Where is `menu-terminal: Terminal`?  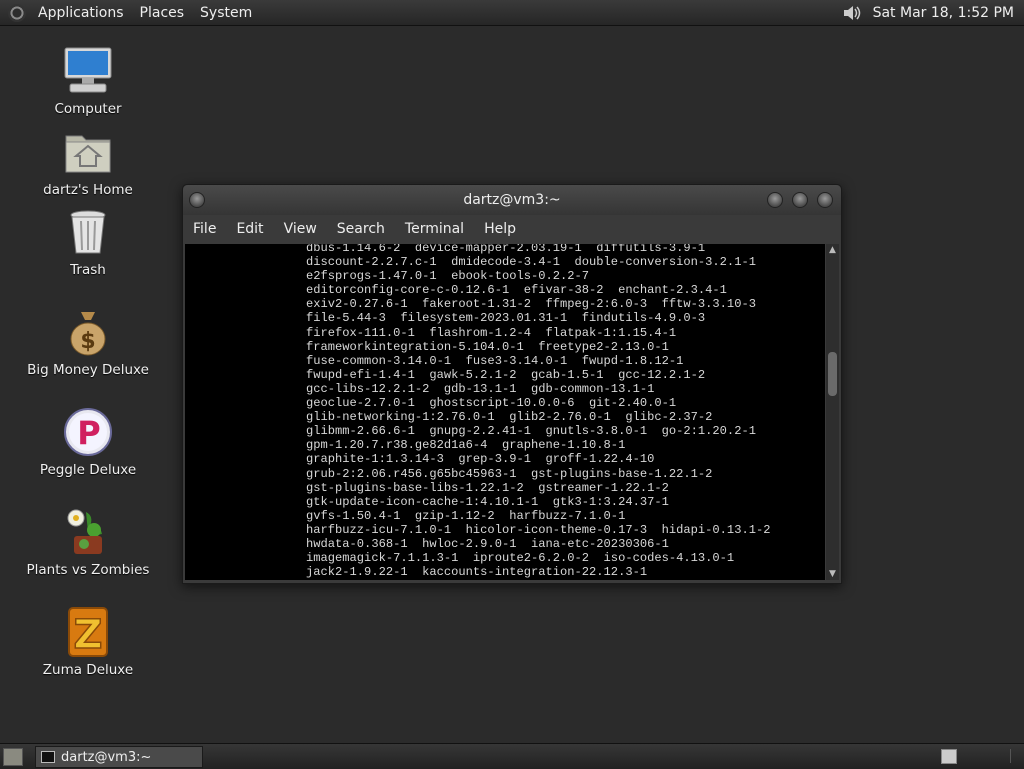
menu-terminal: Terminal is located at coordinates (434, 229).